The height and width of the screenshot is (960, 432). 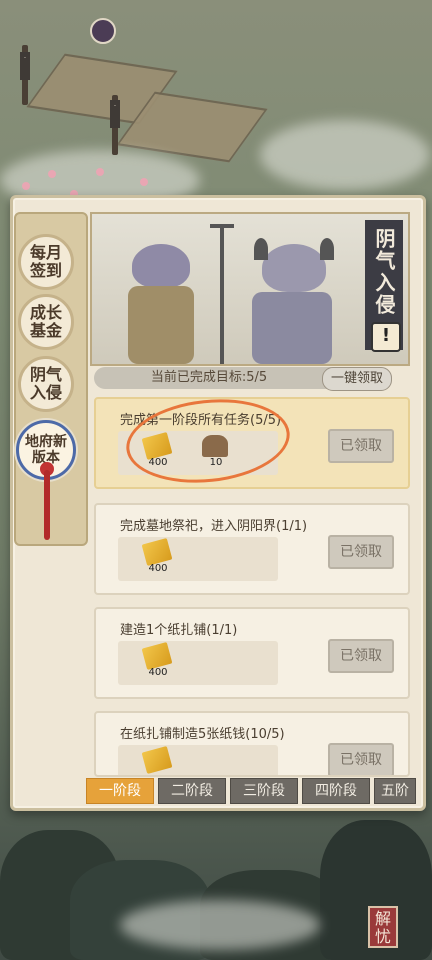 What do you see at coordinates (252, 653) in the screenshot?
I see `task-card: 建造1个纸扎铺(1/1) 400 已领取` at bounding box center [252, 653].